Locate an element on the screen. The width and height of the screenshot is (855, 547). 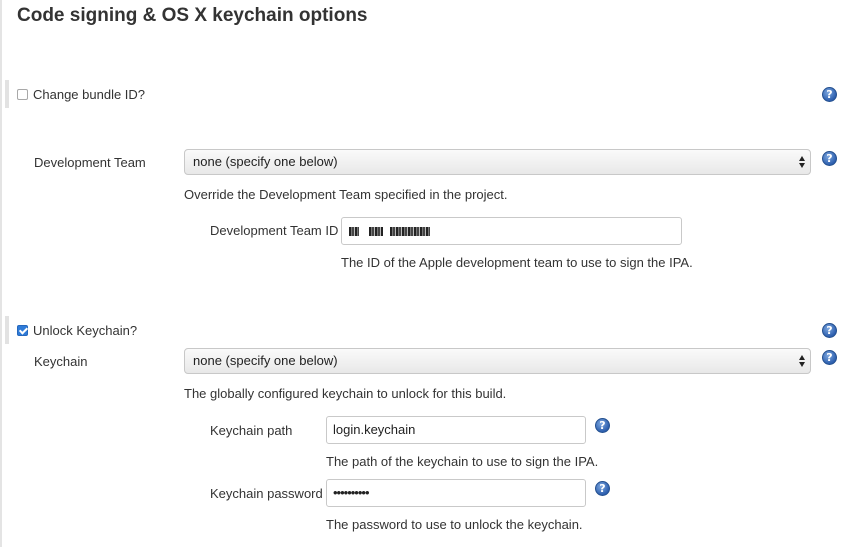
change-bundle-checkbox is located at coordinates (22, 94).